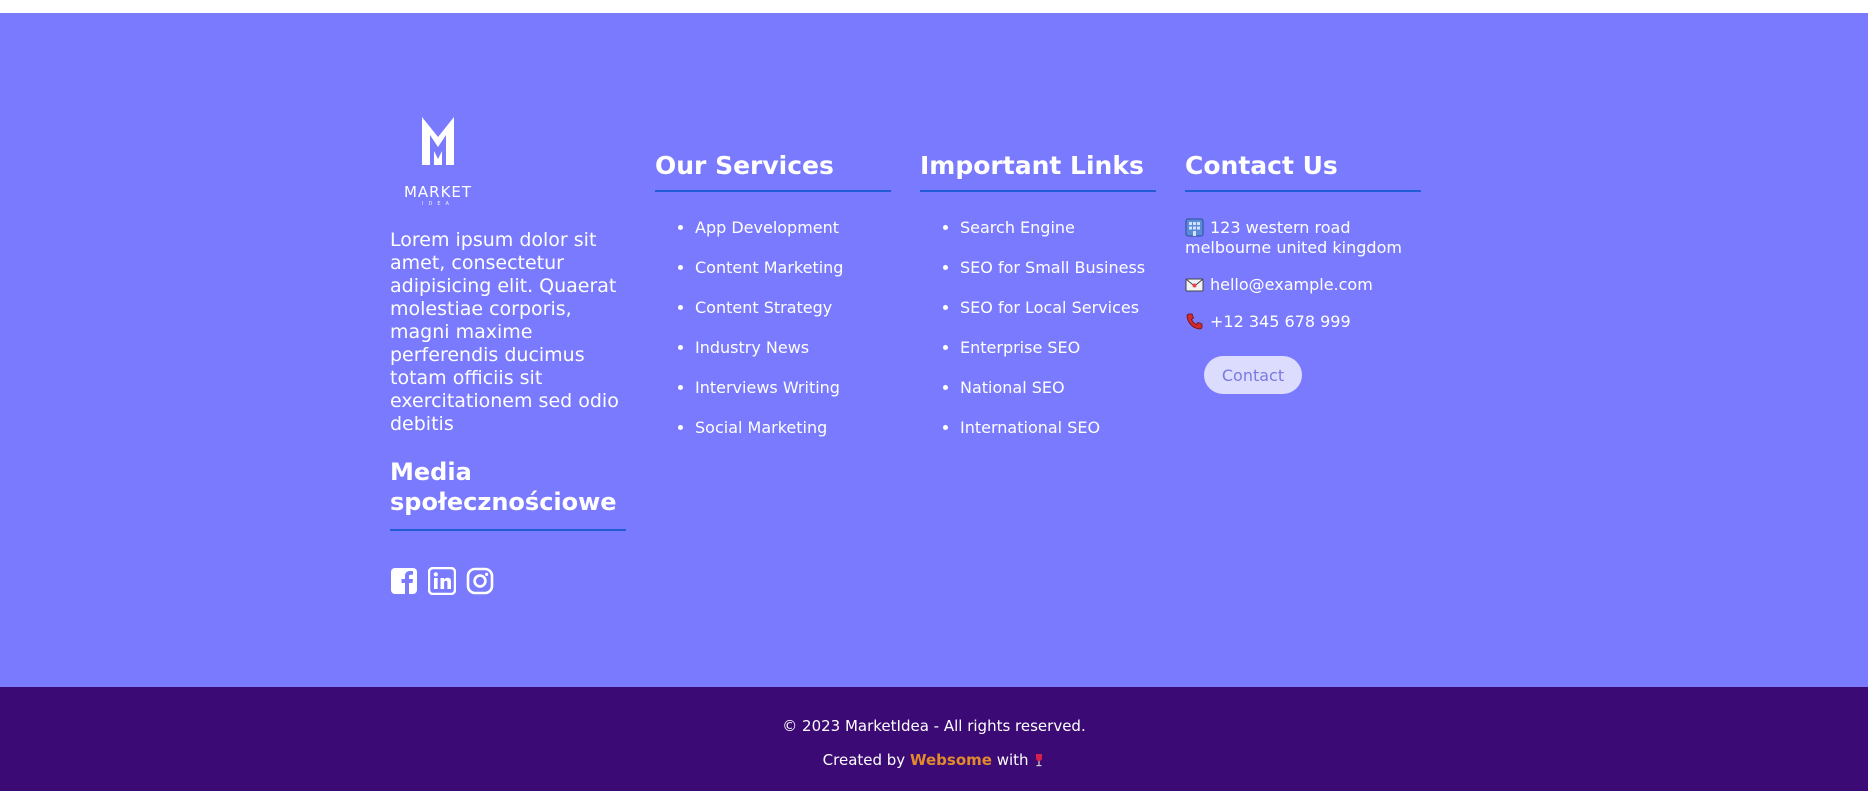  Describe the element at coordinates (951, 760) in the screenshot. I see `websome-link: Websome` at that location.